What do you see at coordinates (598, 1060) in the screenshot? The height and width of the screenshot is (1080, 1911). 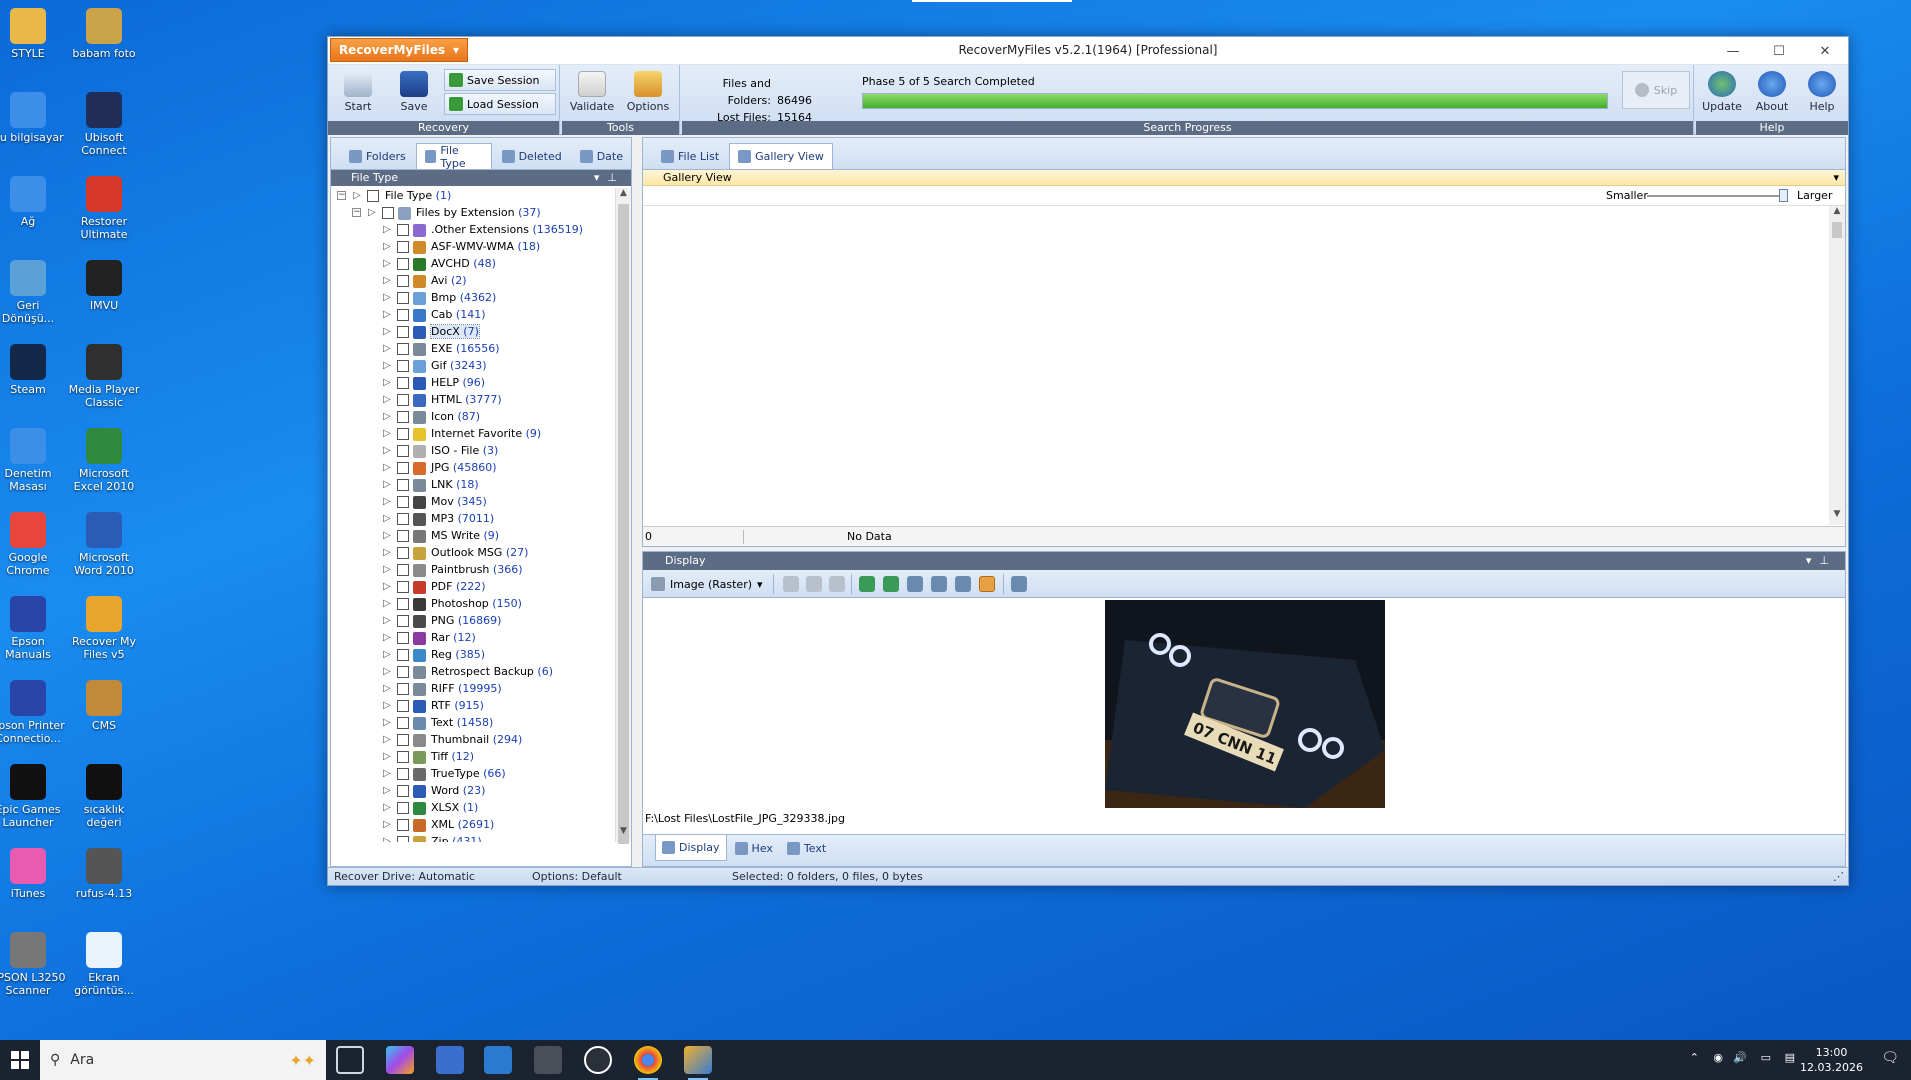 I see `ubisoft-taskbar-icon` at bounding box center [598, 1060].